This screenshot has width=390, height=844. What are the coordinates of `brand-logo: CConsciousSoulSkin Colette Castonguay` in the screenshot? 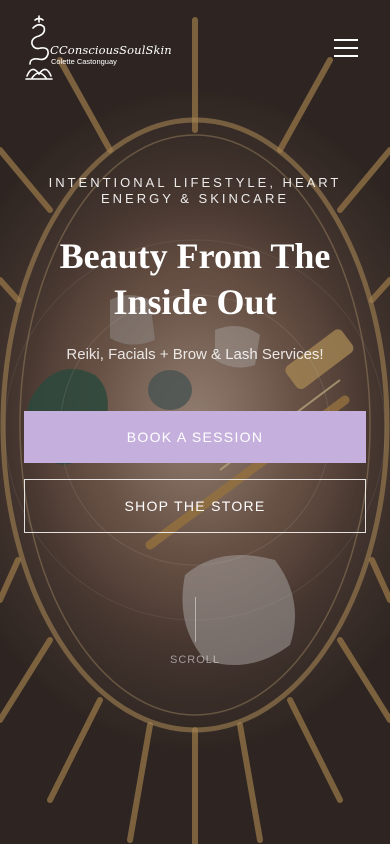 It's located at (98, 48).